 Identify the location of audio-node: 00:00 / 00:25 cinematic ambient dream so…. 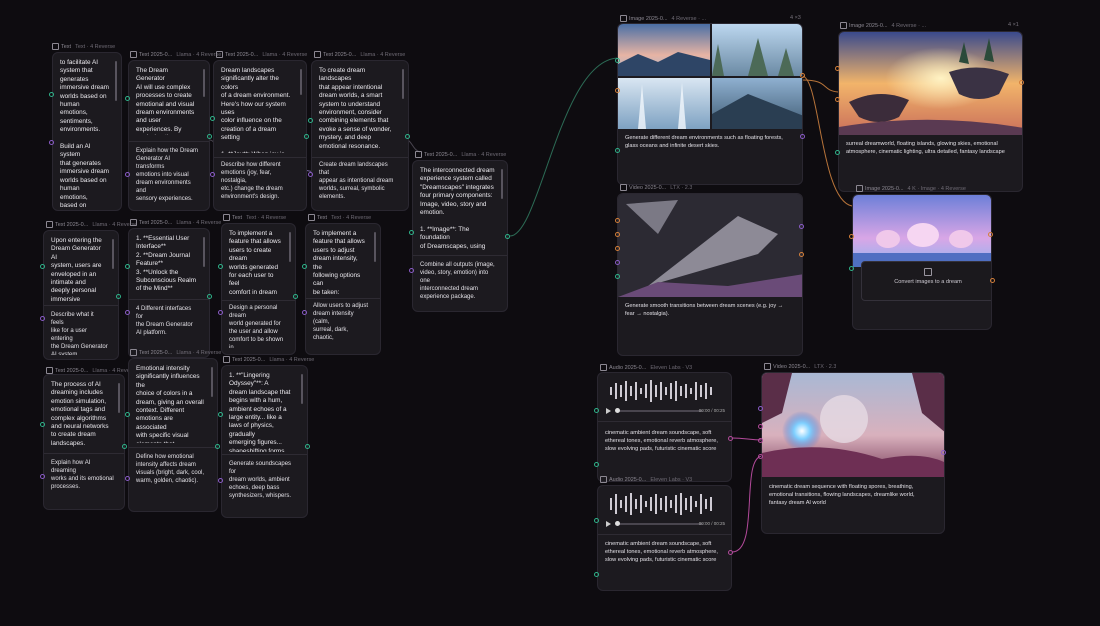
(664, 538).